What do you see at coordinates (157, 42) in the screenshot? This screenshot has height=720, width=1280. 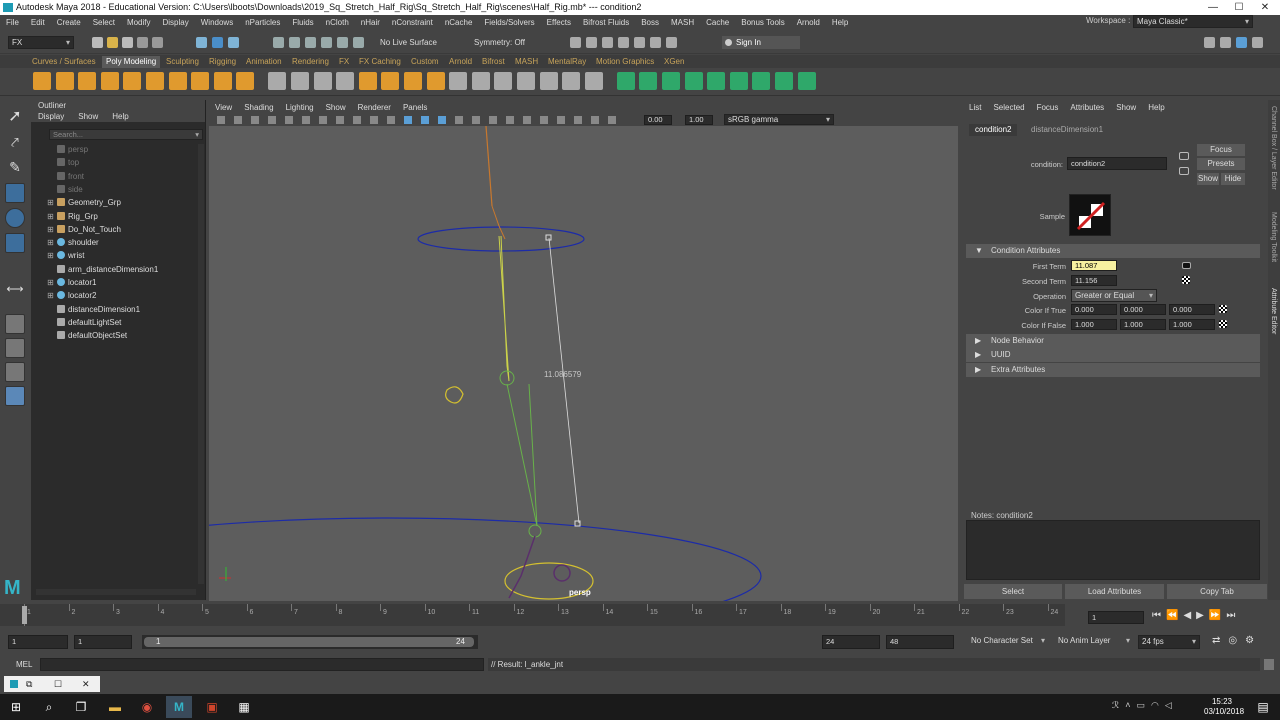 I see `redo-icon` at bounding box center [157, 42].